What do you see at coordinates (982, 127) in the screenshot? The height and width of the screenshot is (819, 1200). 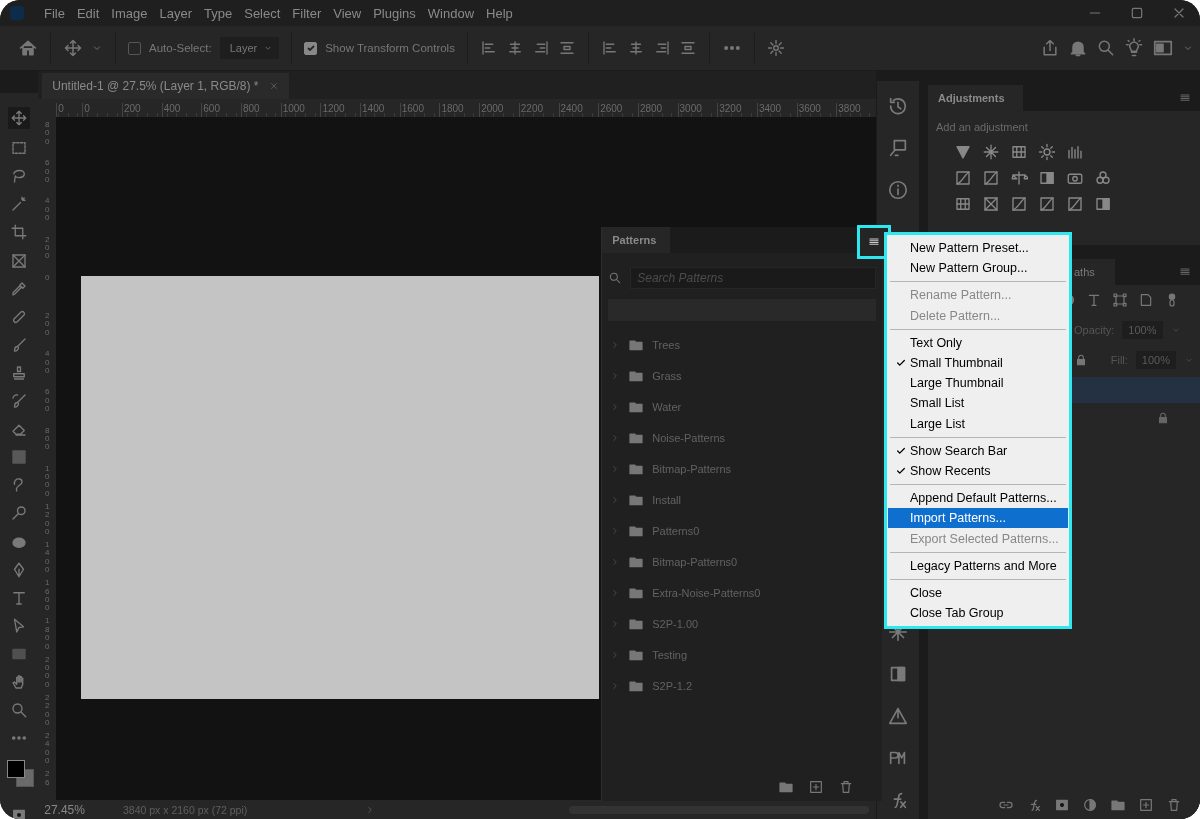 I see `adjustments-hint: Add an adjustment` at bounding box center [982, 127].